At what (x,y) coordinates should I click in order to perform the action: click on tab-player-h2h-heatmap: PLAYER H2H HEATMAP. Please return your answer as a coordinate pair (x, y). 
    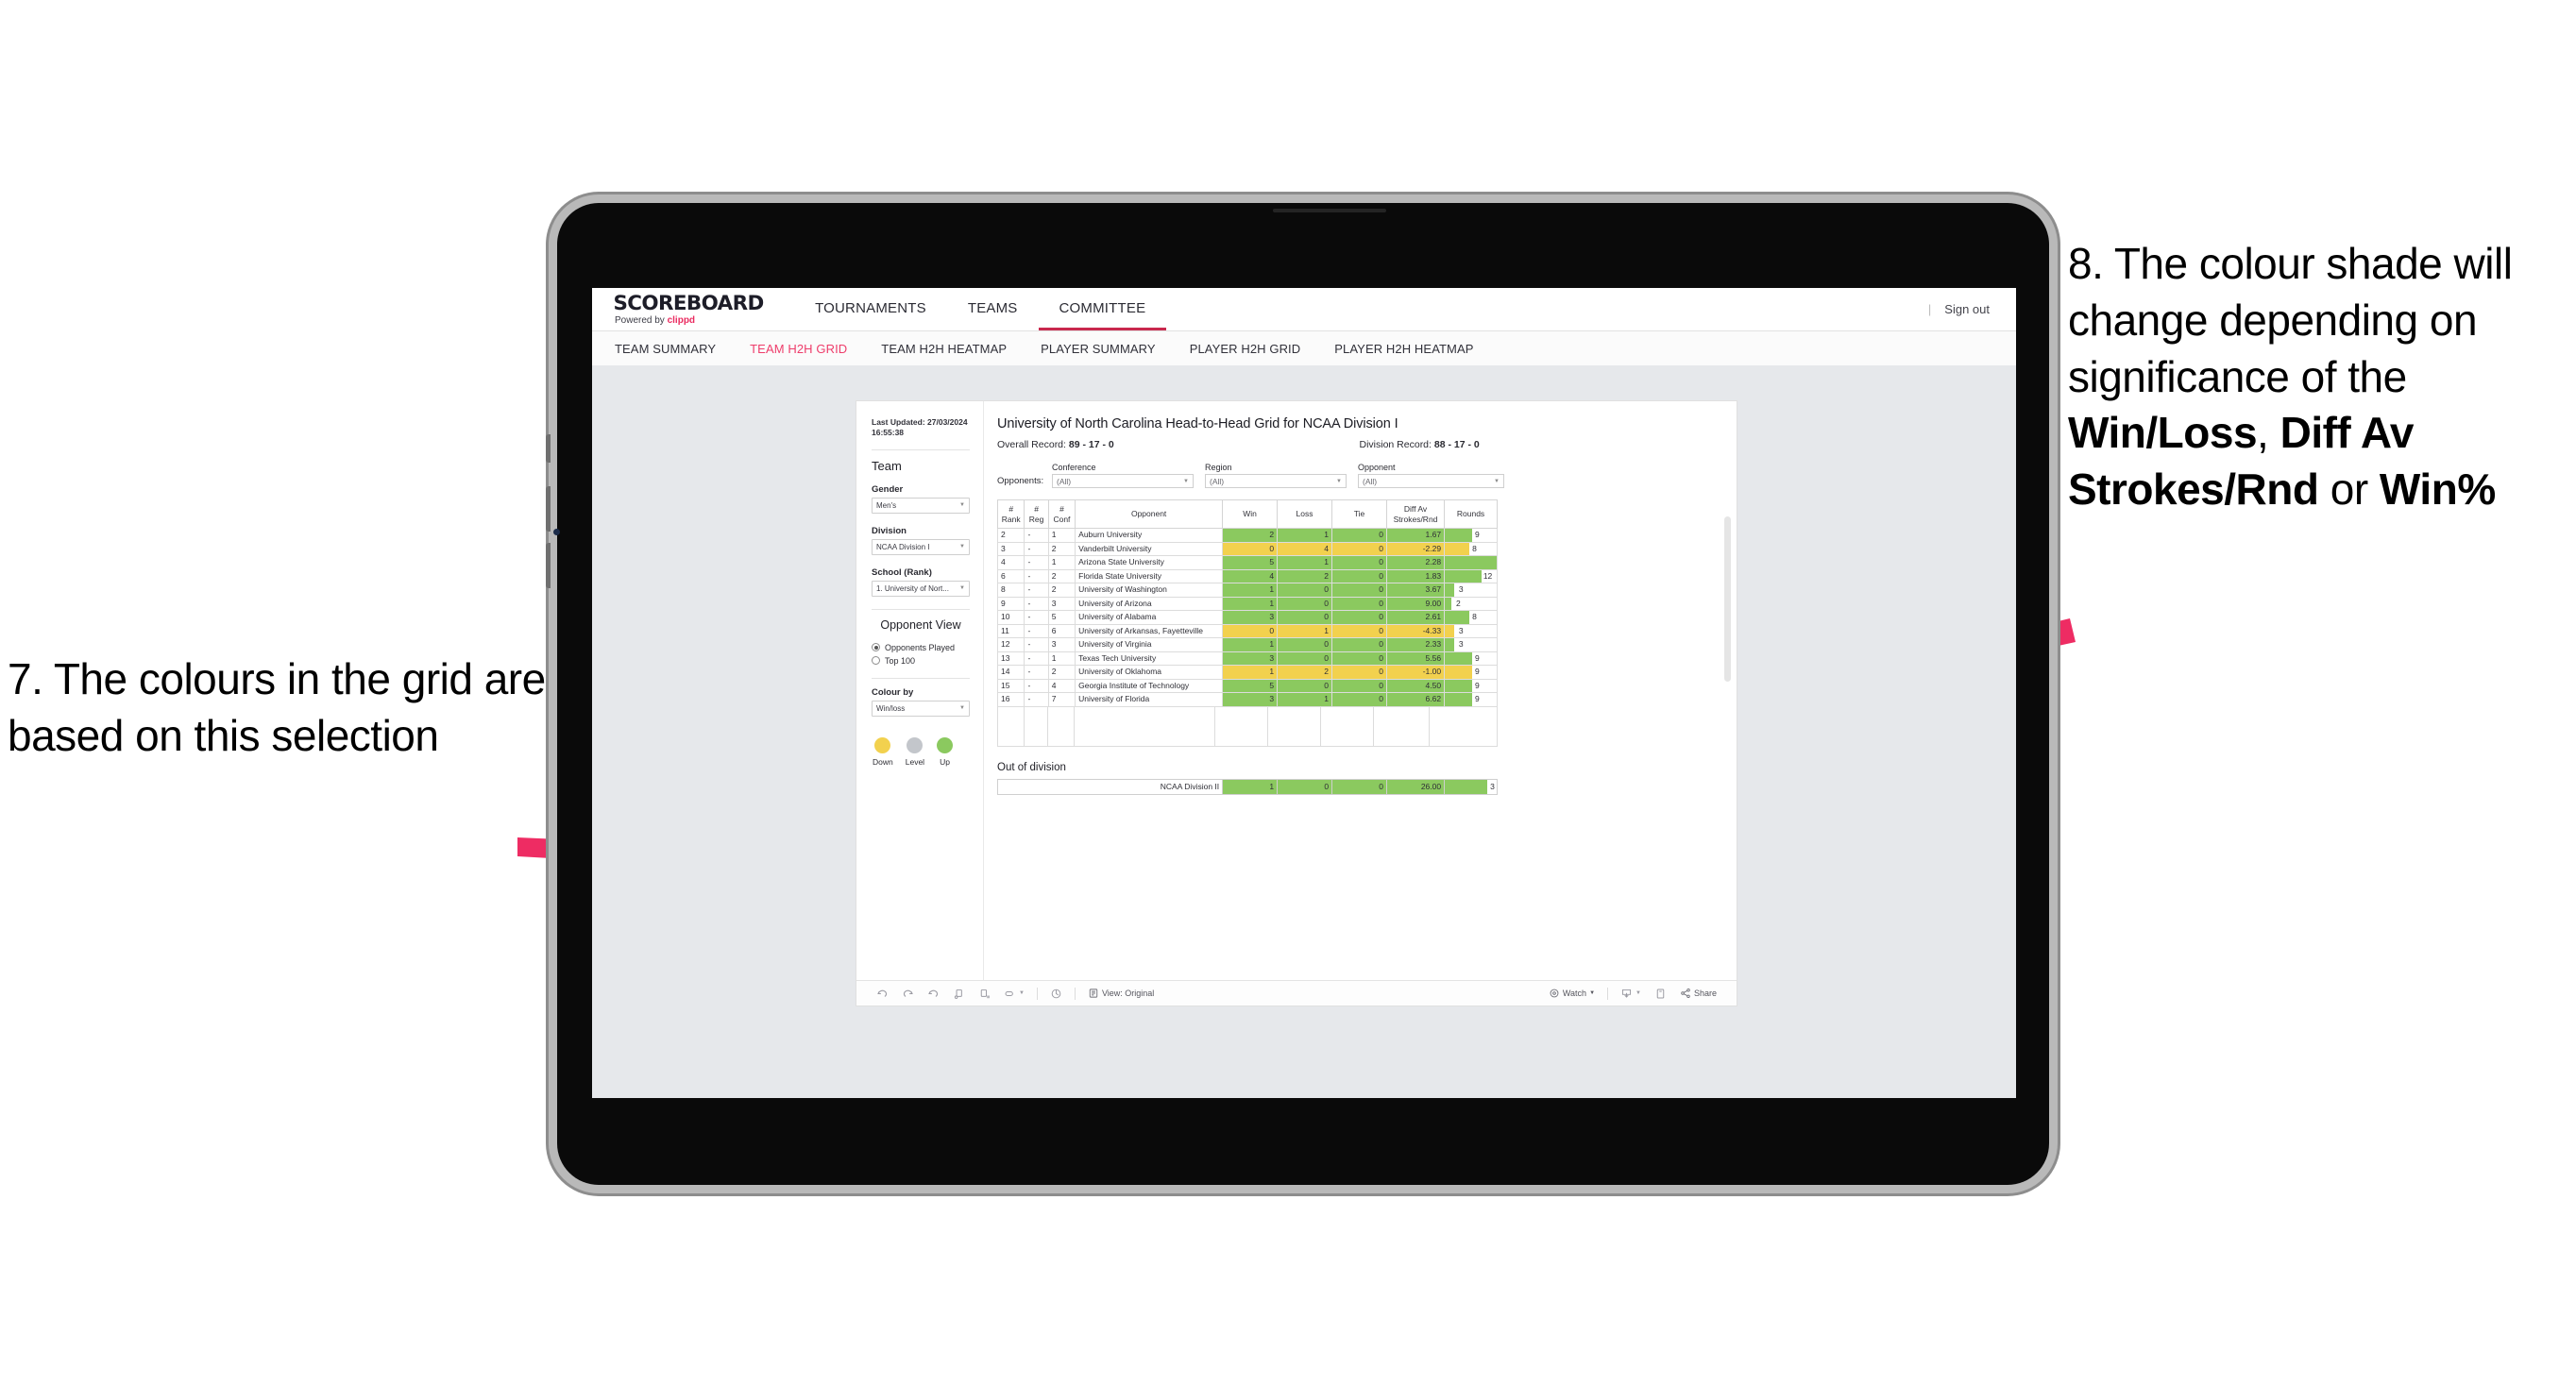
    Looking at the image, I should click on (1403, 349).